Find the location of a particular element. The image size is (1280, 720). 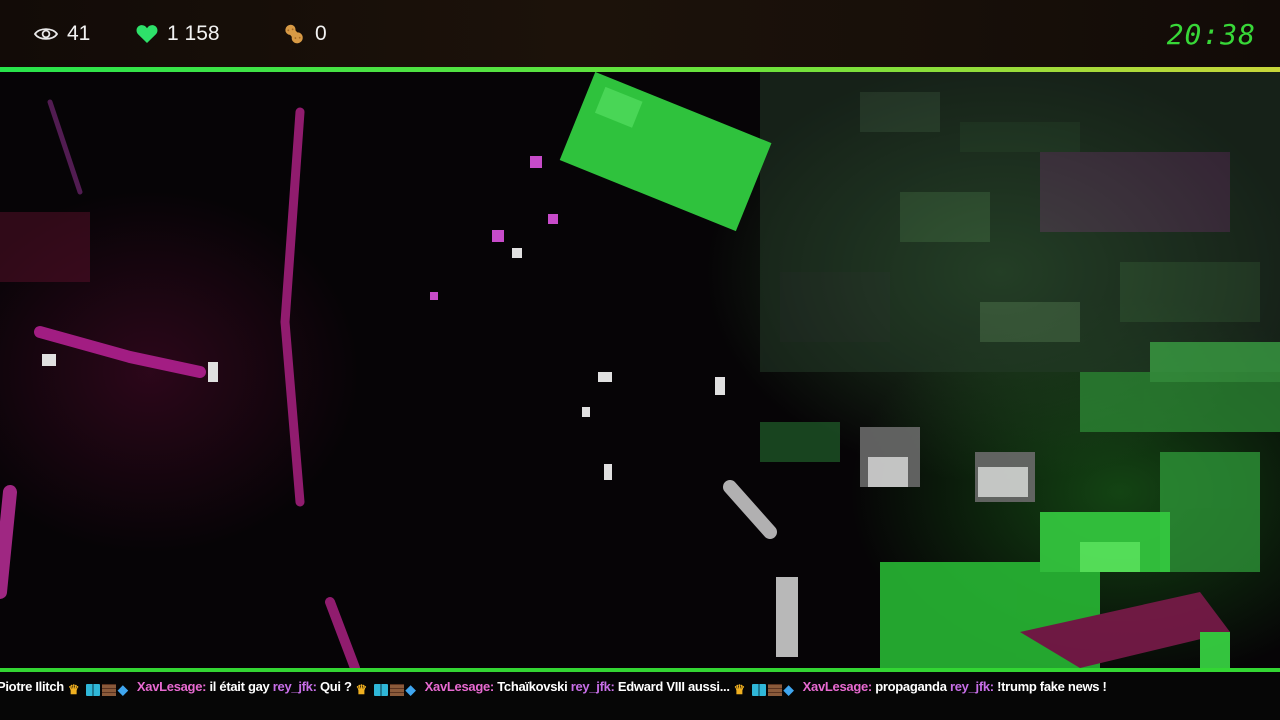

eye-icon is located at coordinates (46, 34).